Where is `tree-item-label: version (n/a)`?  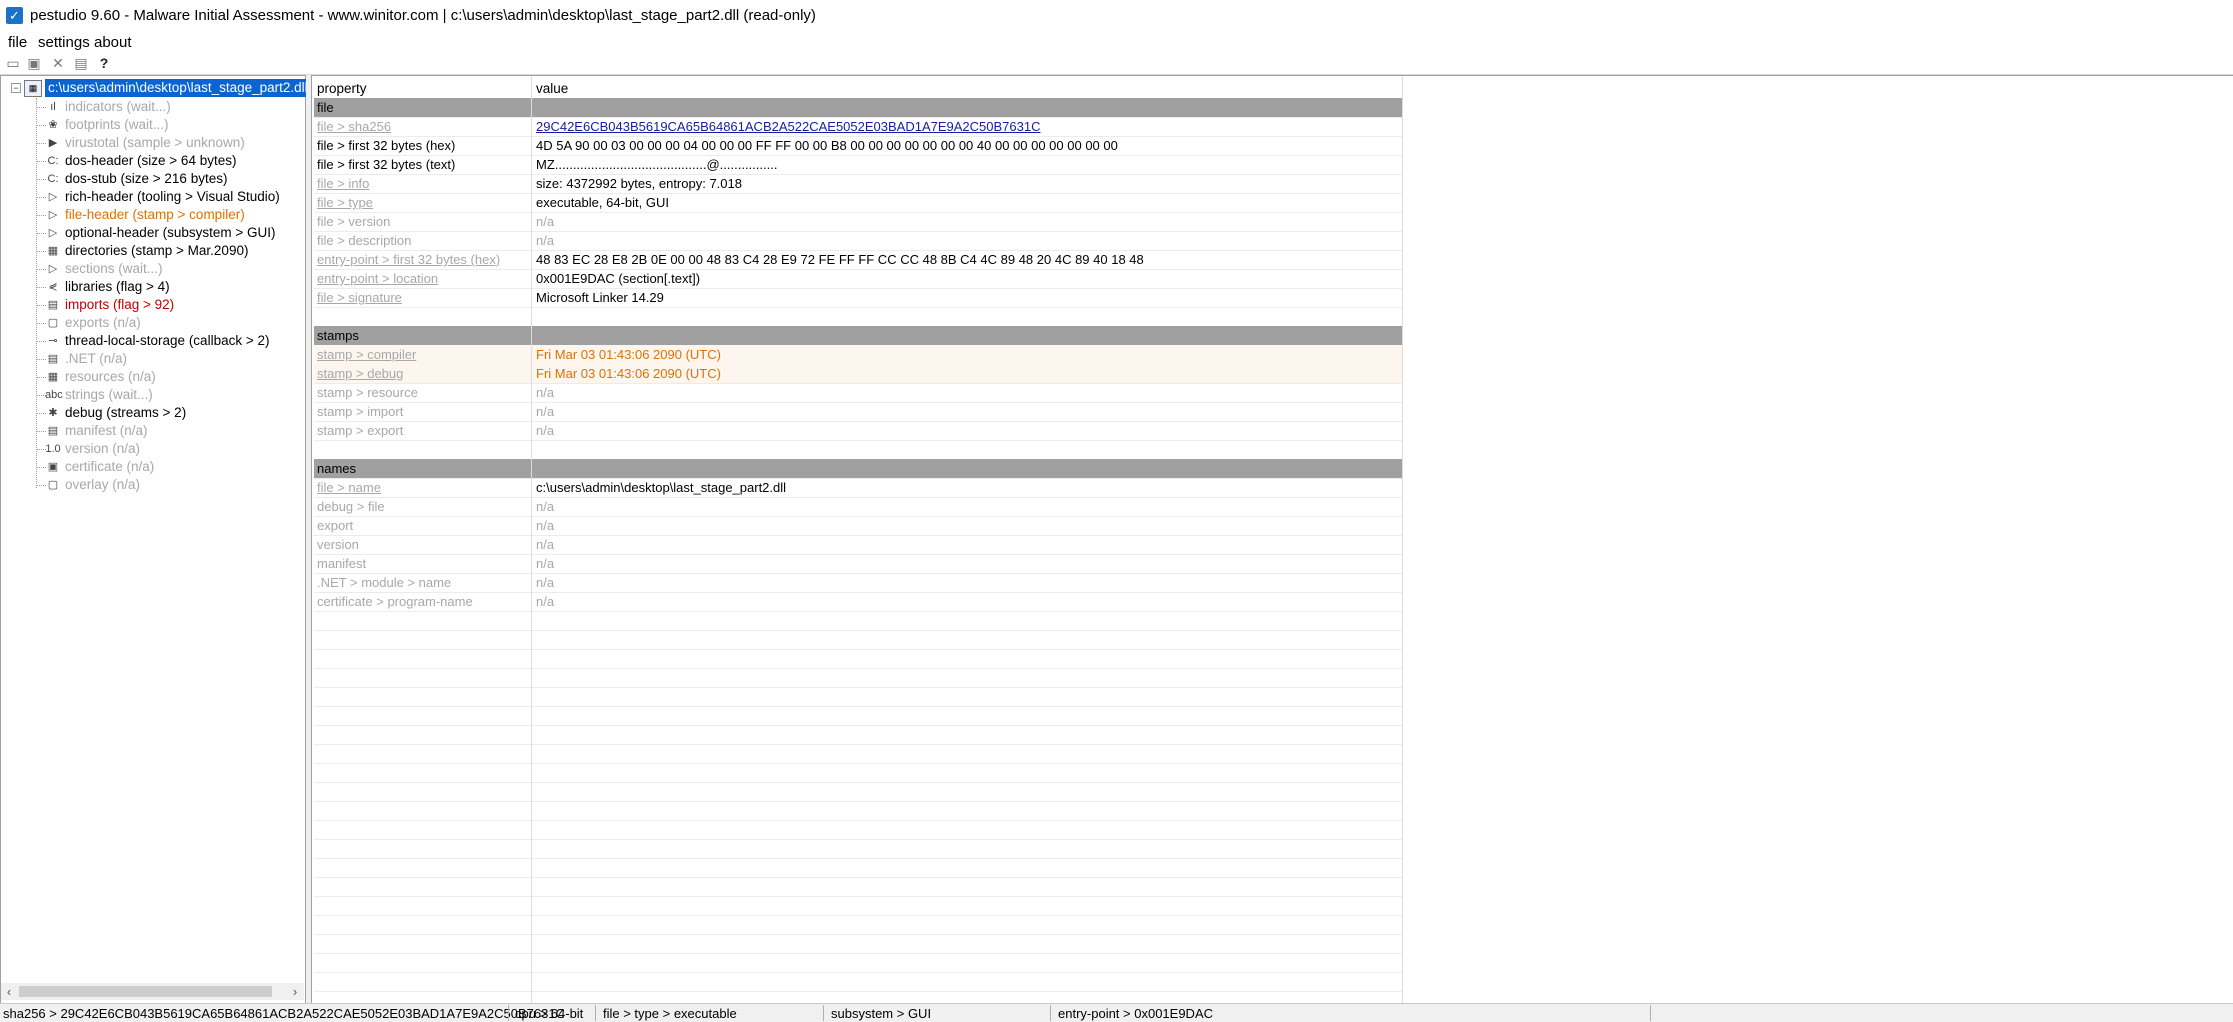 tree-item-label: version (n/a) is located at coordinates (103, 448).